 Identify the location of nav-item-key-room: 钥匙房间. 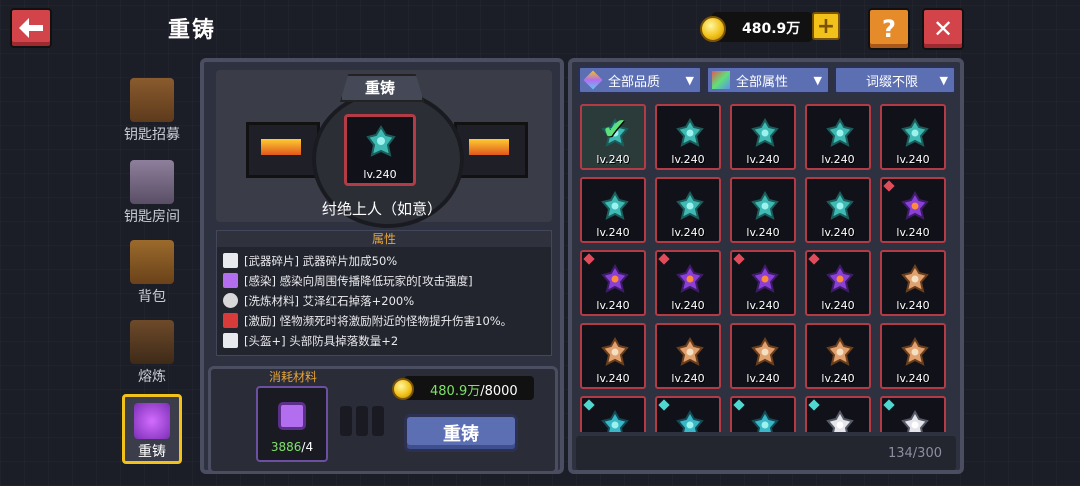
(152, 192).